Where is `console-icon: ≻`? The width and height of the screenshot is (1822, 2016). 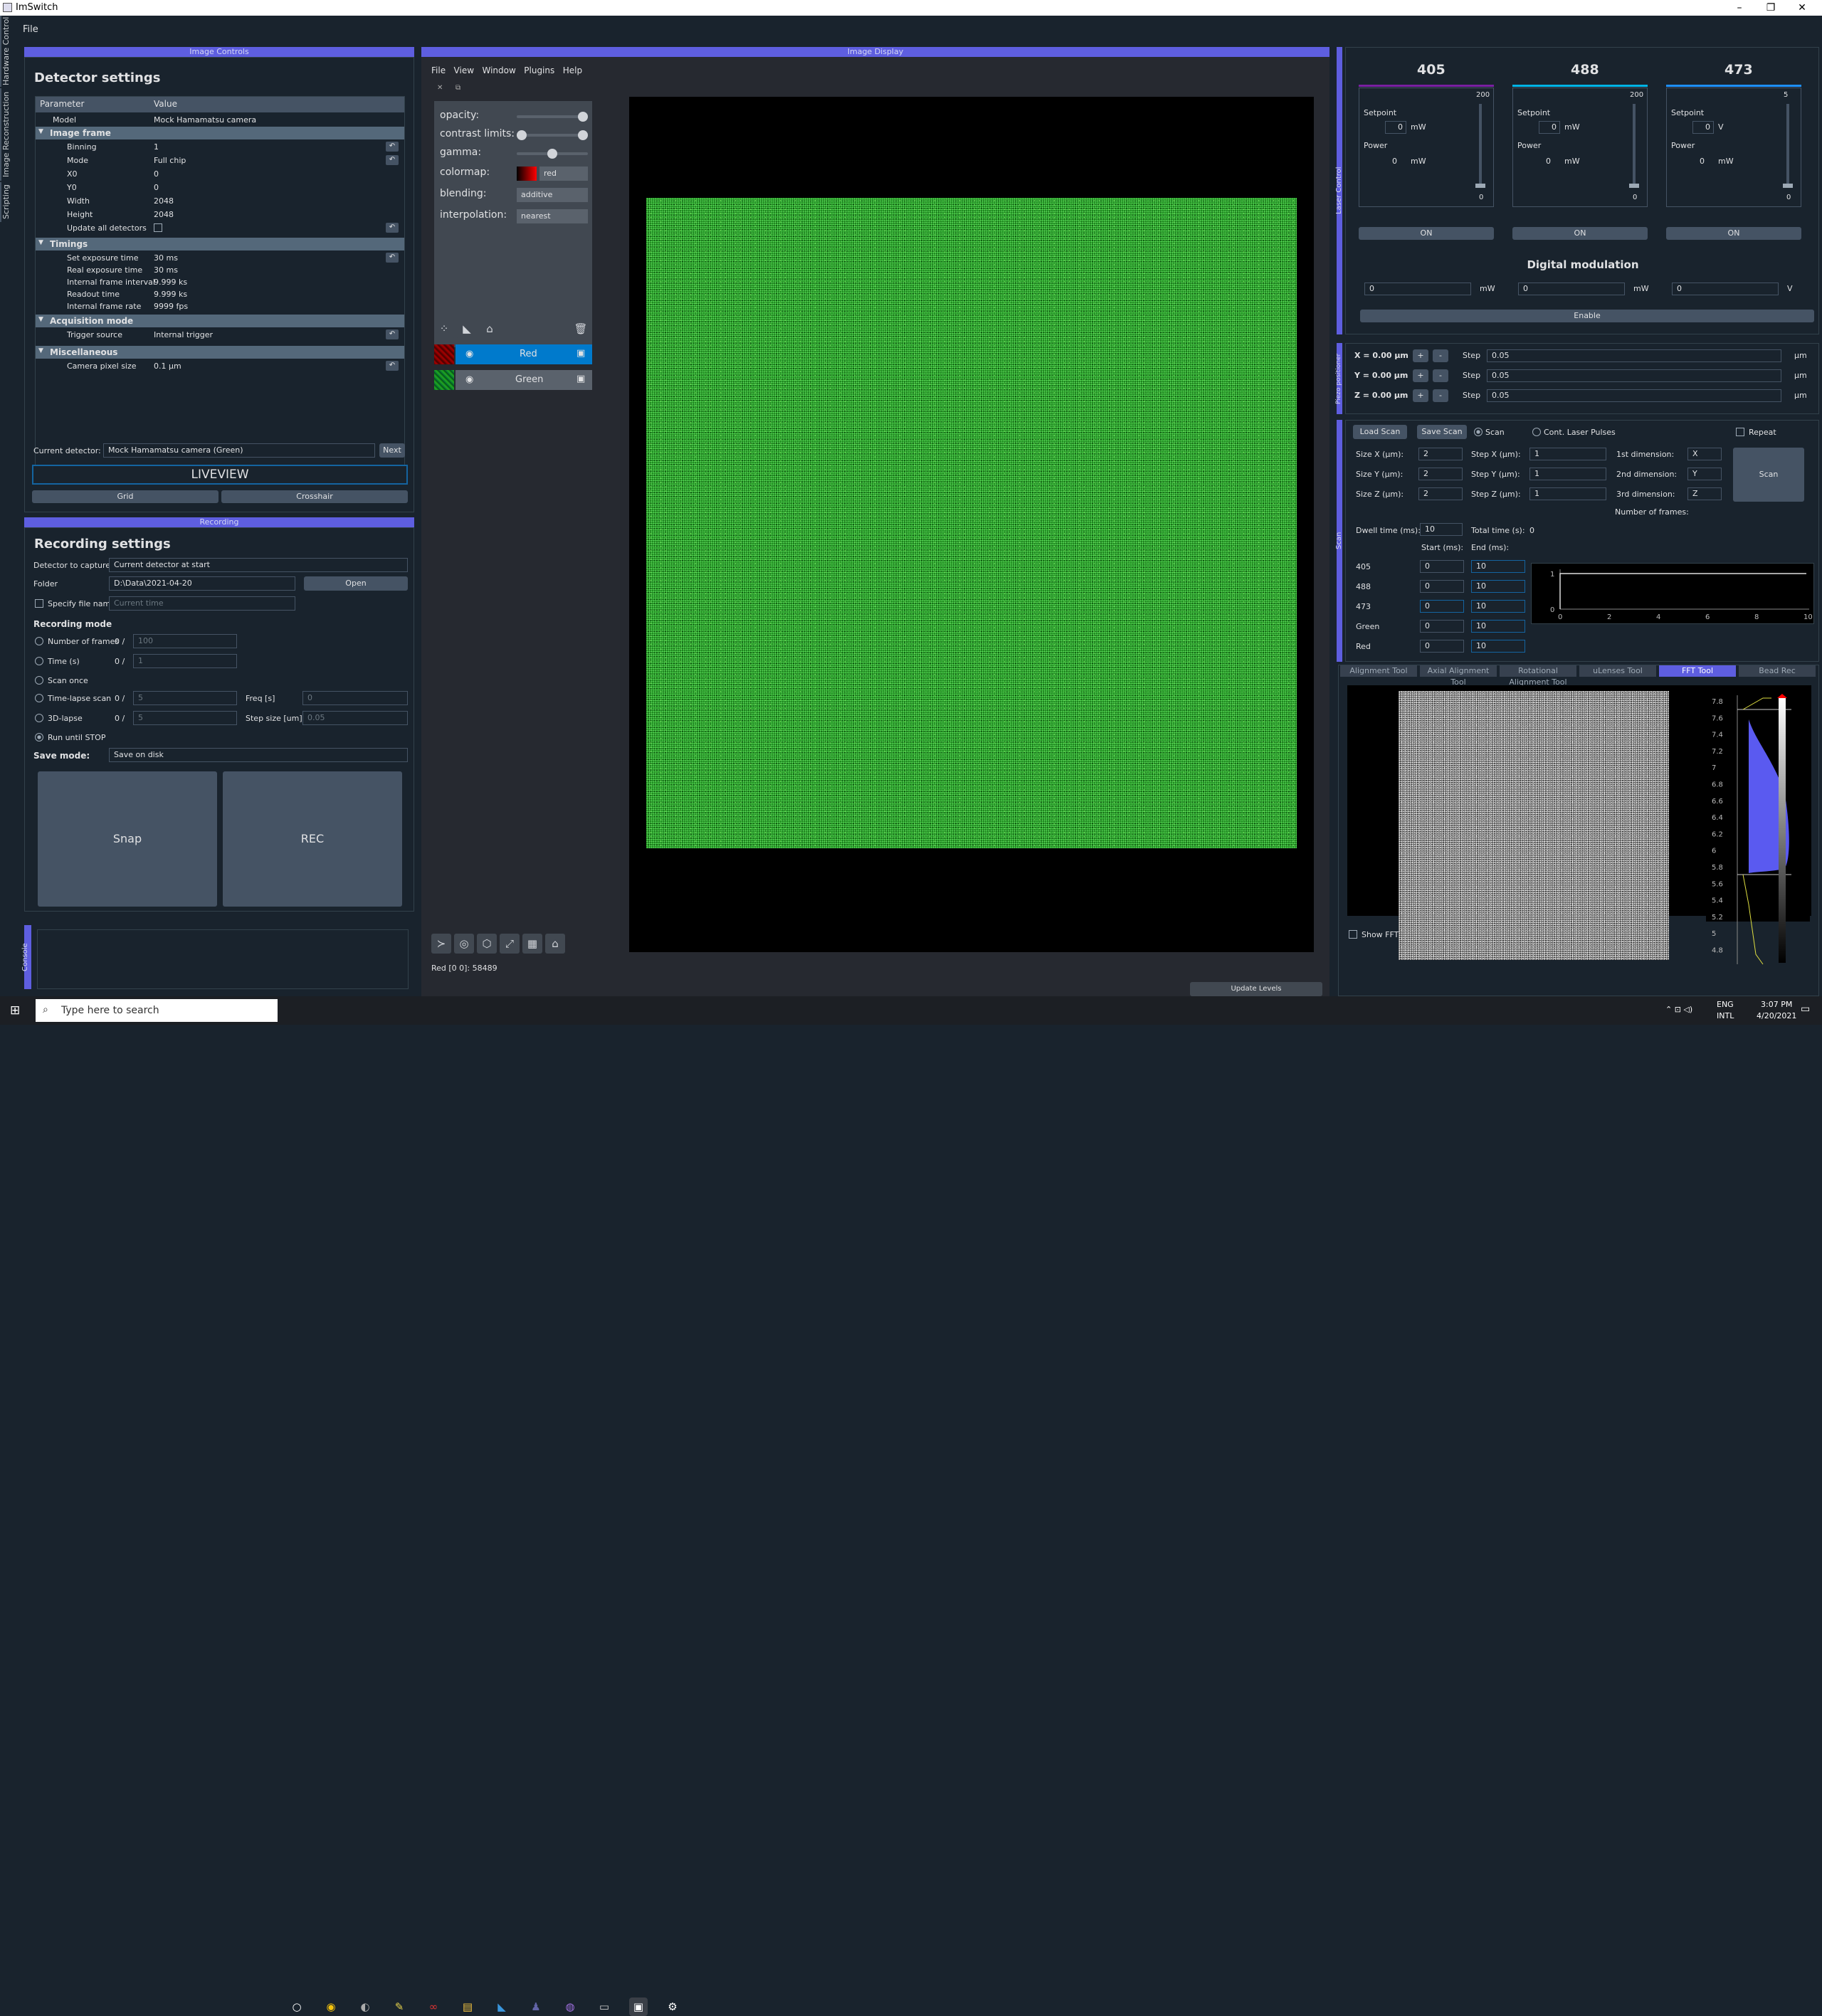
console-icon: ≻ is located at coordinates (441, 944).